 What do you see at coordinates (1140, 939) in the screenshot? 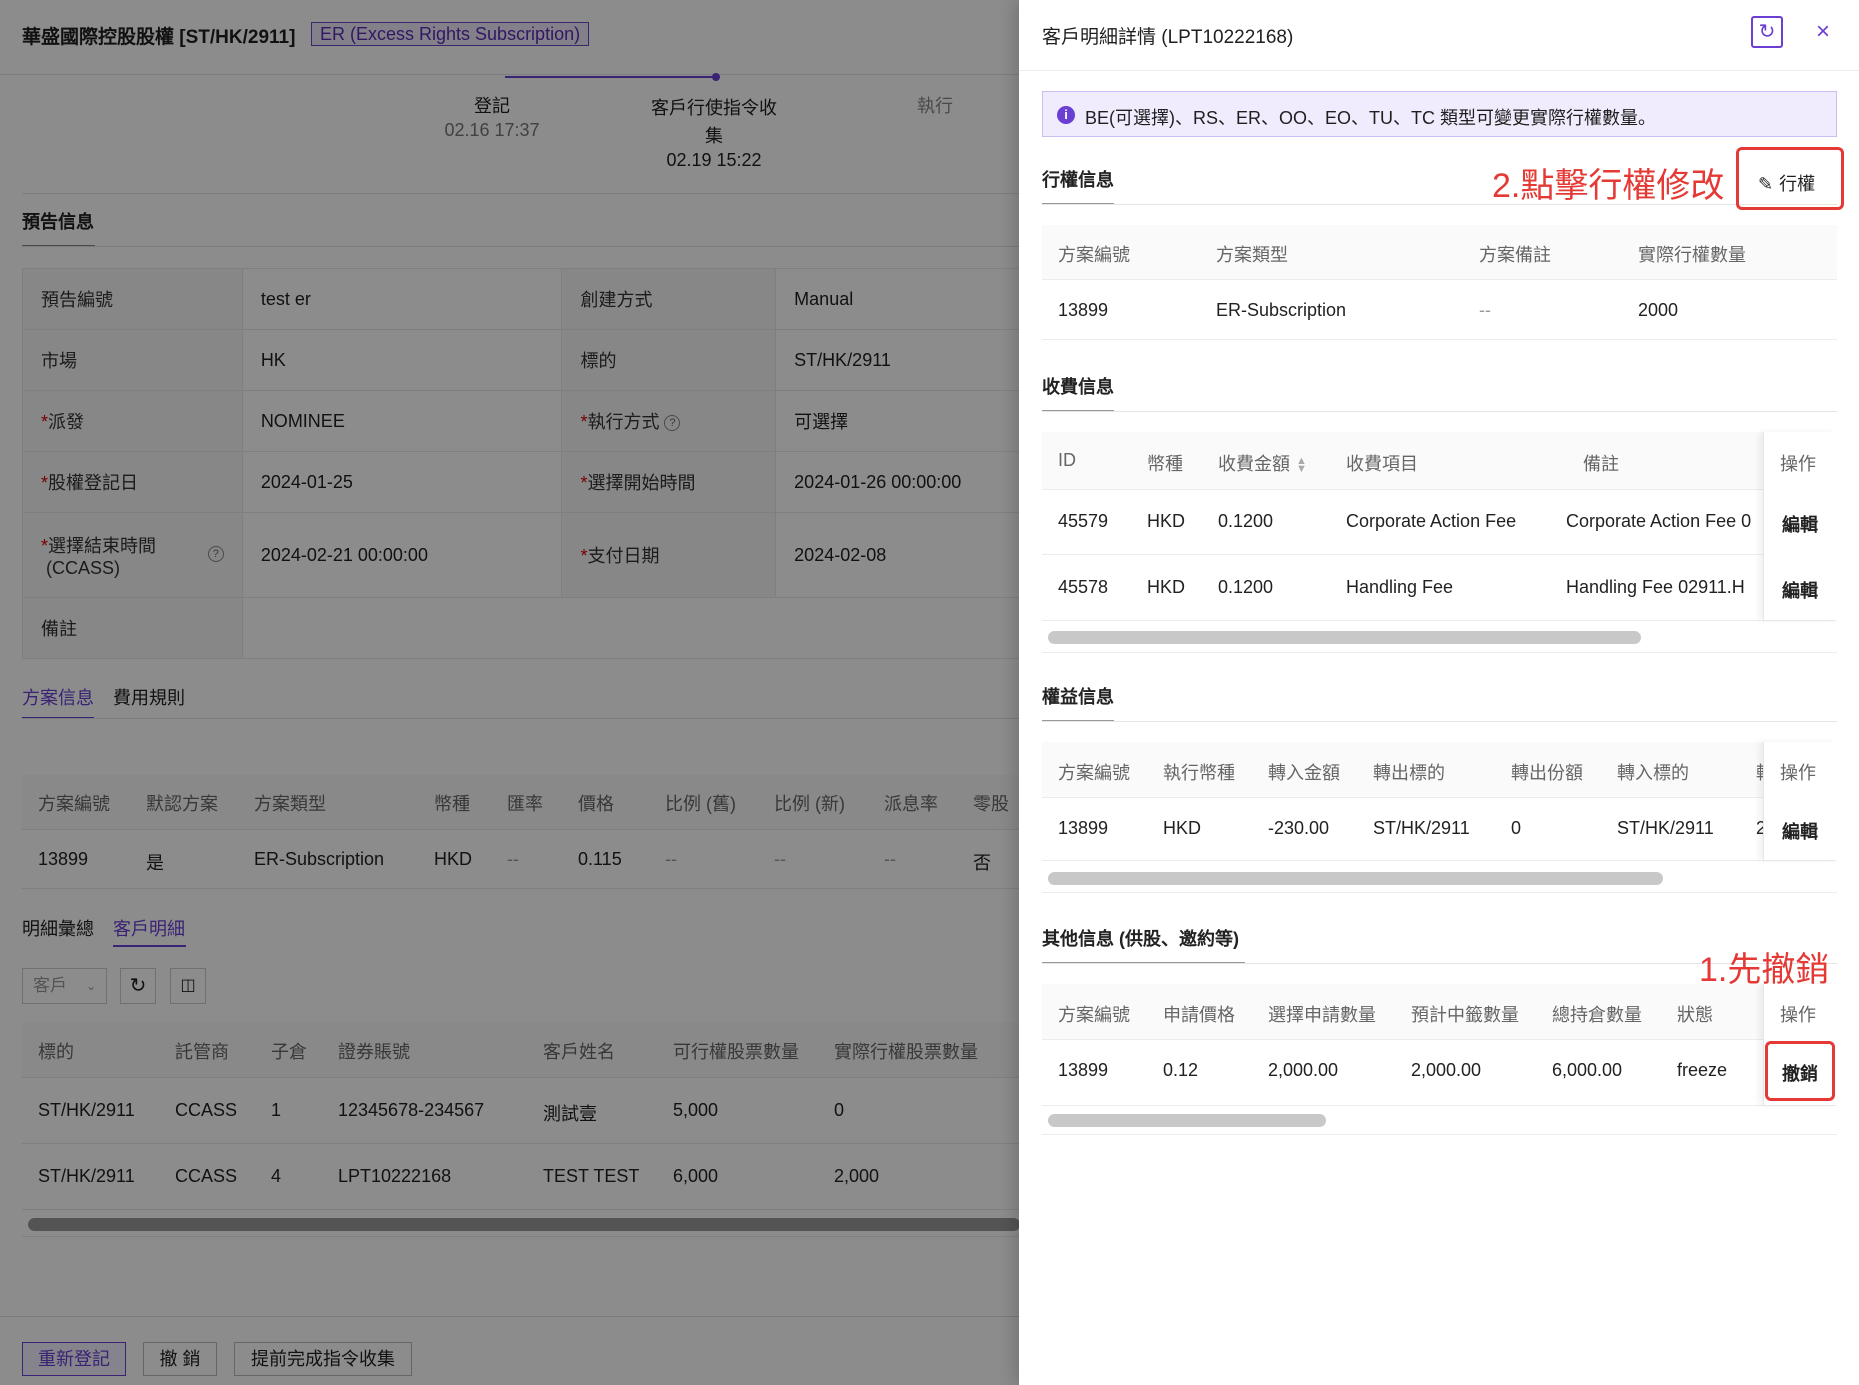
I see `other-section-title: 其他信息 (供股、邀約等)` at bounding box center [1140, 939].